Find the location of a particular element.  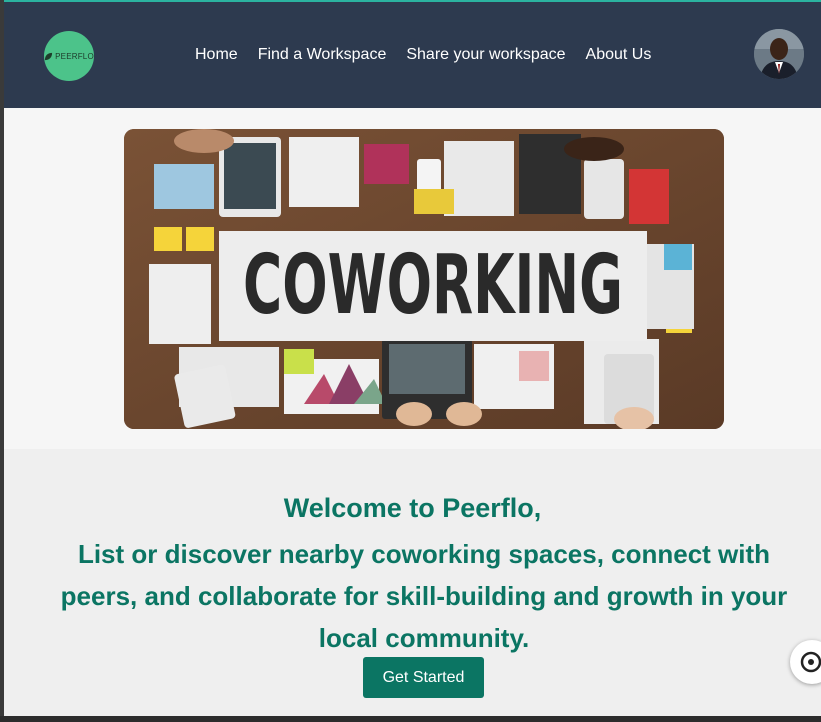

nav-share-workspace: Share your workspace is located at coordinates (485, 55).